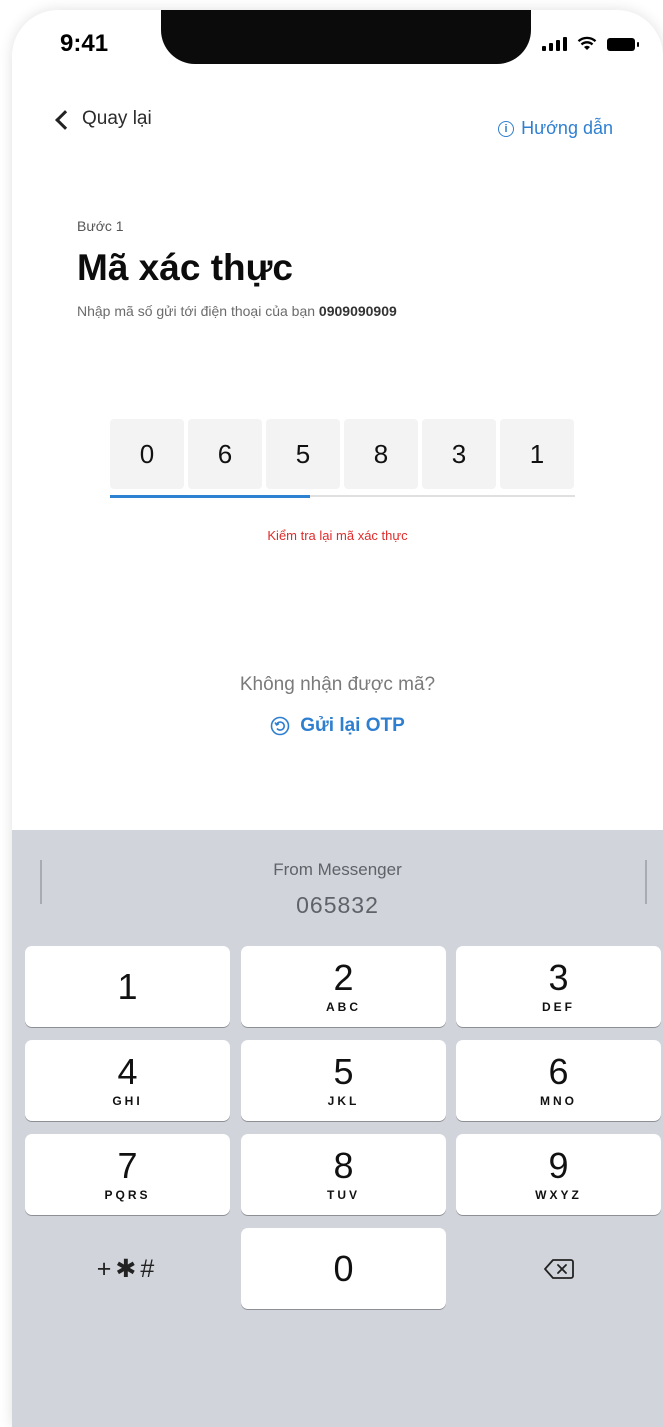 The width and height of the screenshot is (663, 1427). I want to click on otp-digit-box: 3, so click(459, 454).